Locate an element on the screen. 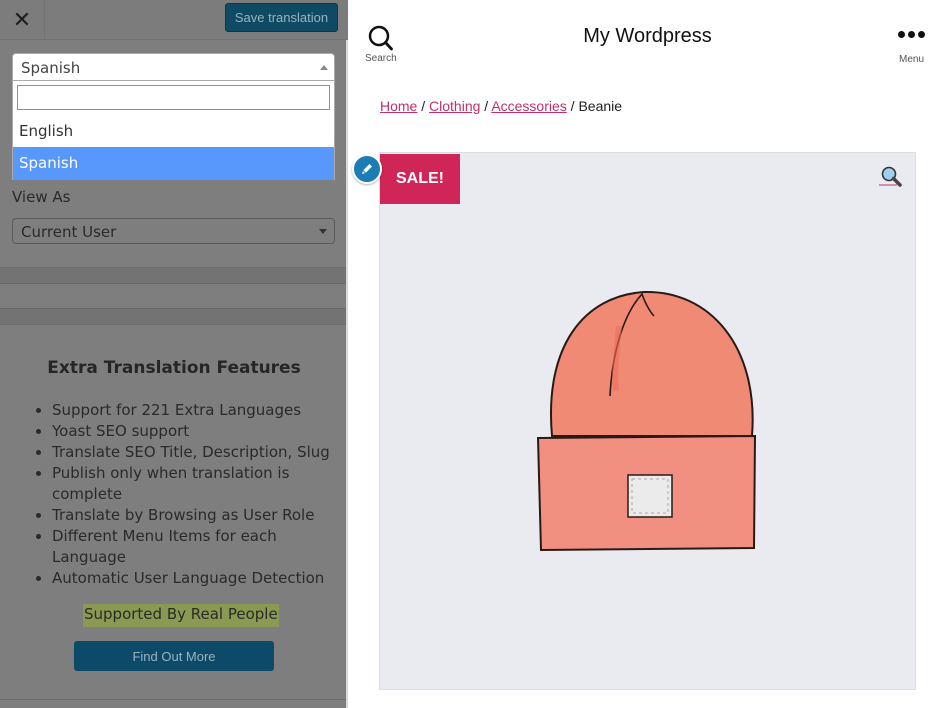  breadcrumb-accessories: Accessories is located at coordinates (528, 106).